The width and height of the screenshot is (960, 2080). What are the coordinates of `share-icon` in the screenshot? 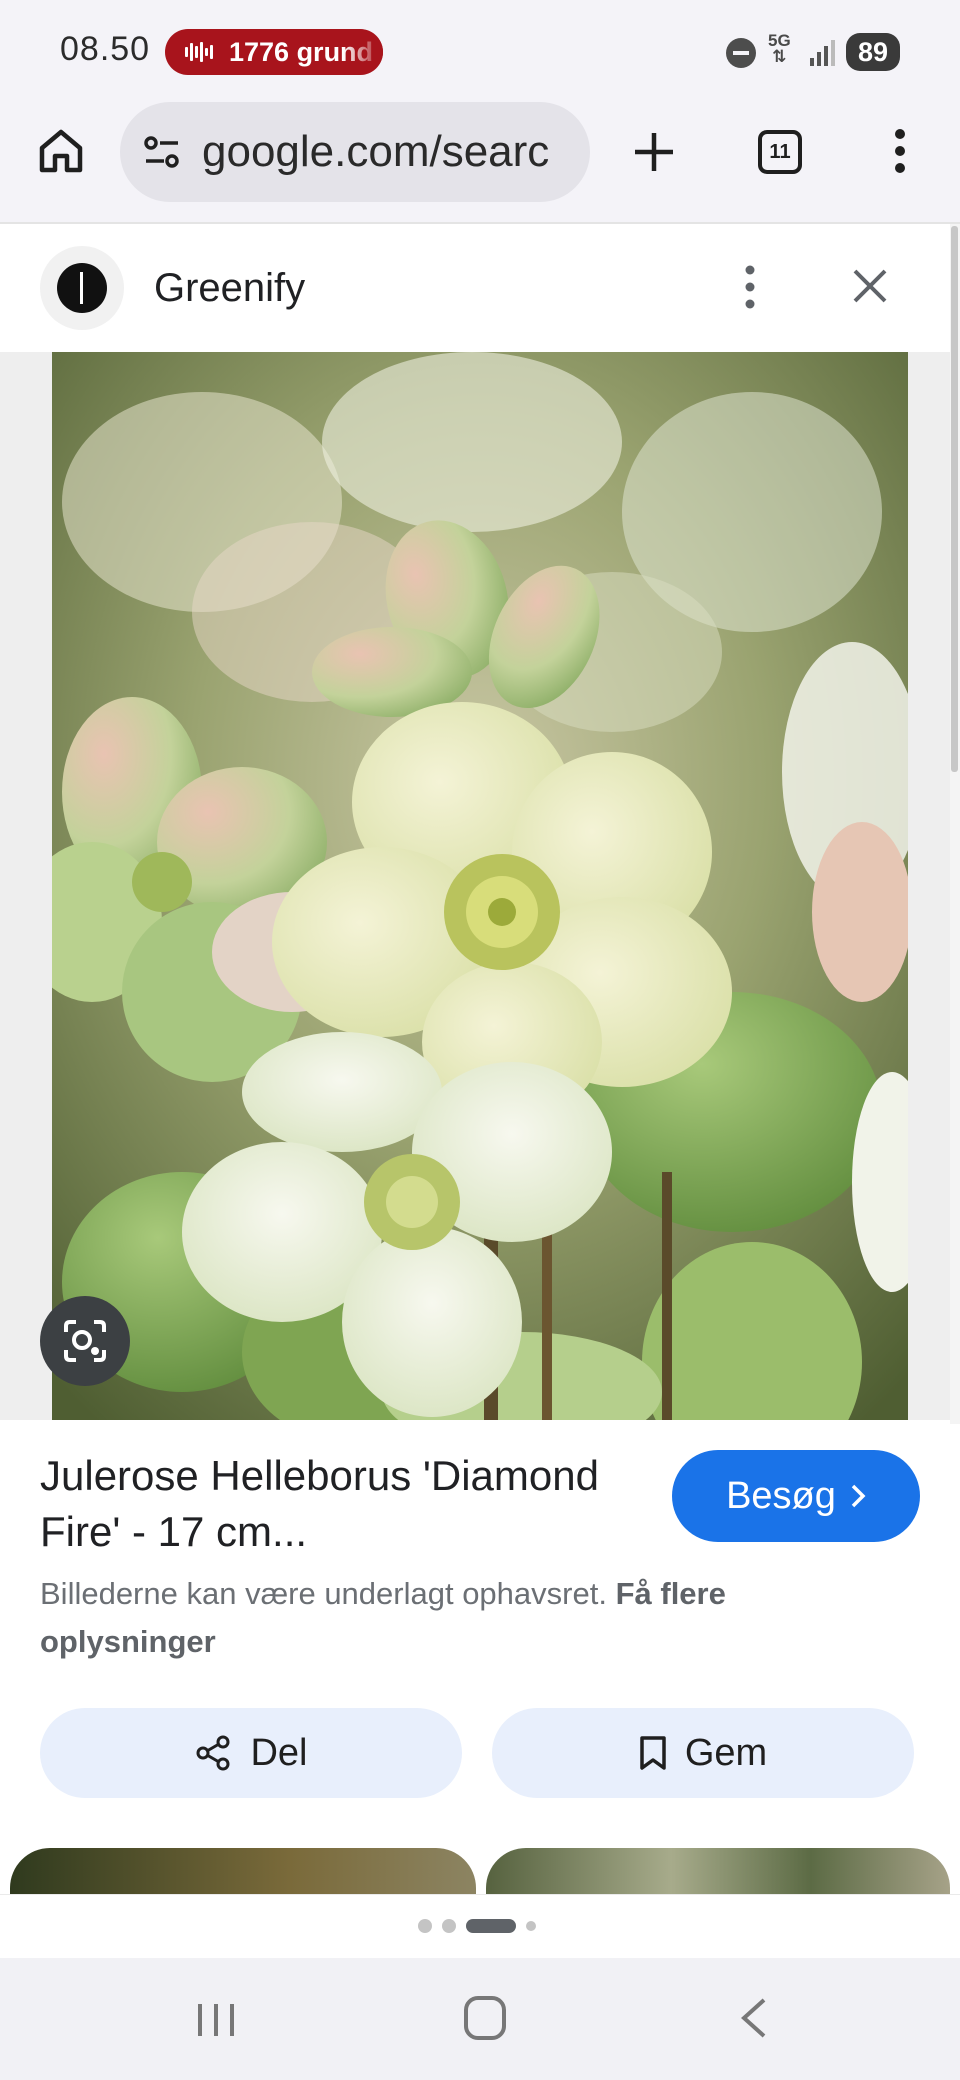 It's located at (213, 1753).